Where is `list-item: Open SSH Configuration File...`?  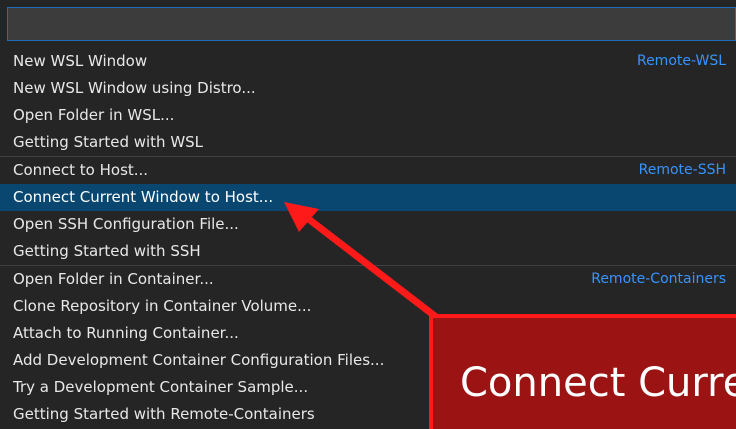
list-item: Open SSH Configuration File... is located at coordinates (368, 224).